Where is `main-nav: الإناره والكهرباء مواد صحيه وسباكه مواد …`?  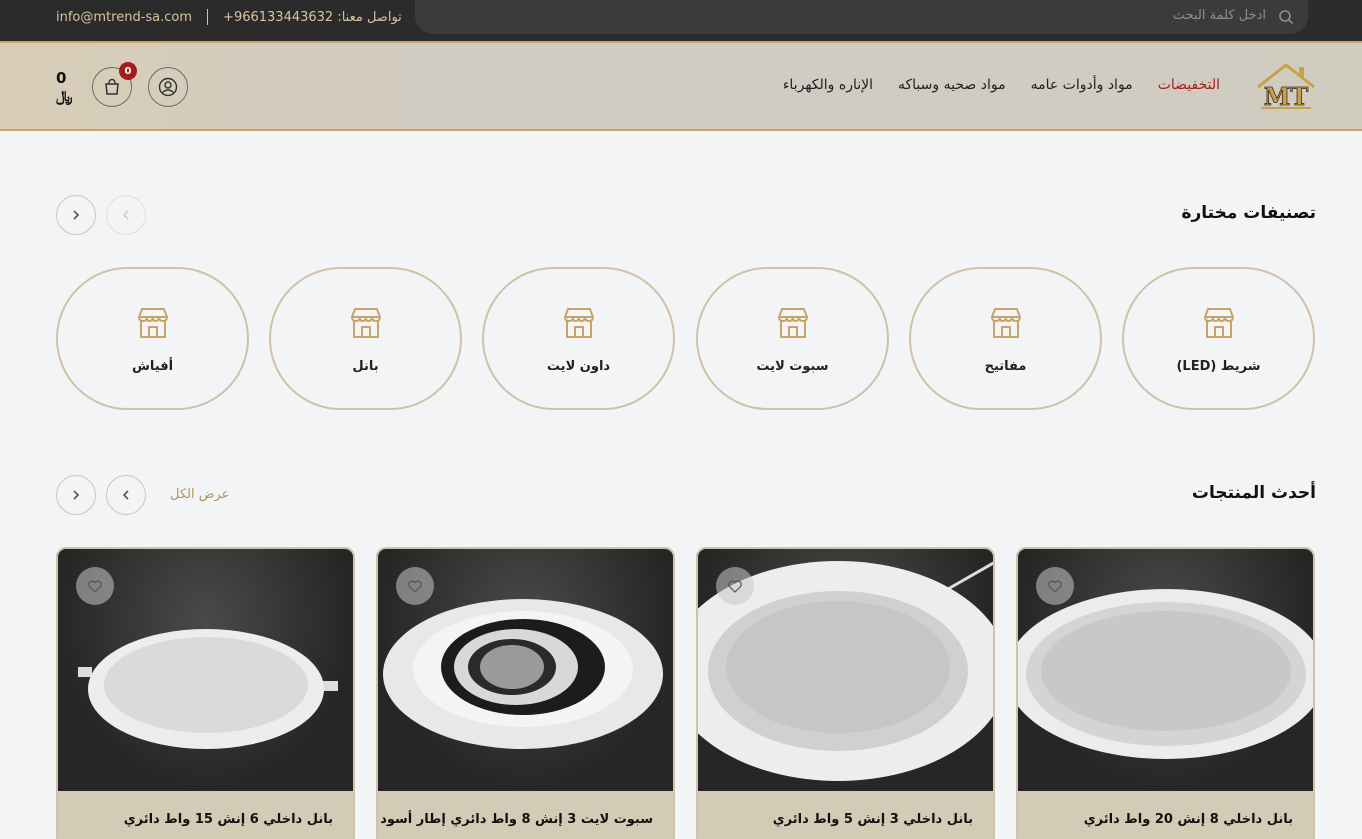
main-nav: الإناره والكهرباء مواد صحيه وسباكه مواد … is located at coordinates (1001, 85).